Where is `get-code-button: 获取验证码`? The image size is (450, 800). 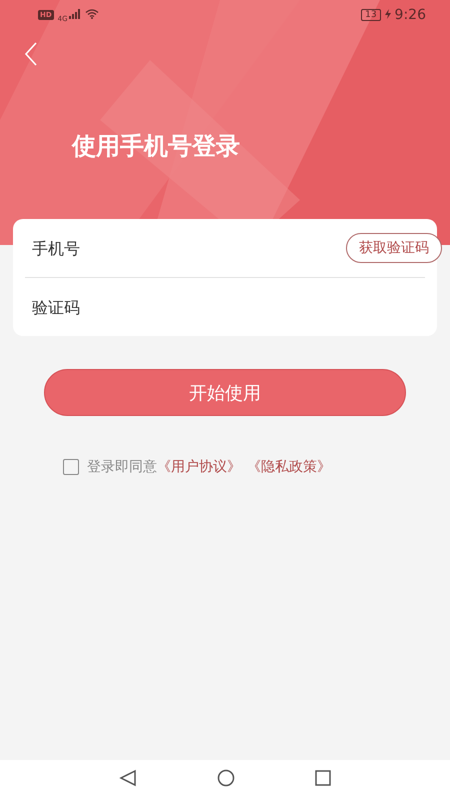
get-code-button: 获取验证码 is located at coordinates (394, 248).